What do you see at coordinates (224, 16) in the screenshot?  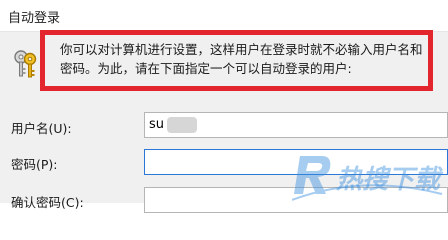 I see `title-bar: 自动登录` at bounding box center [224, 16].